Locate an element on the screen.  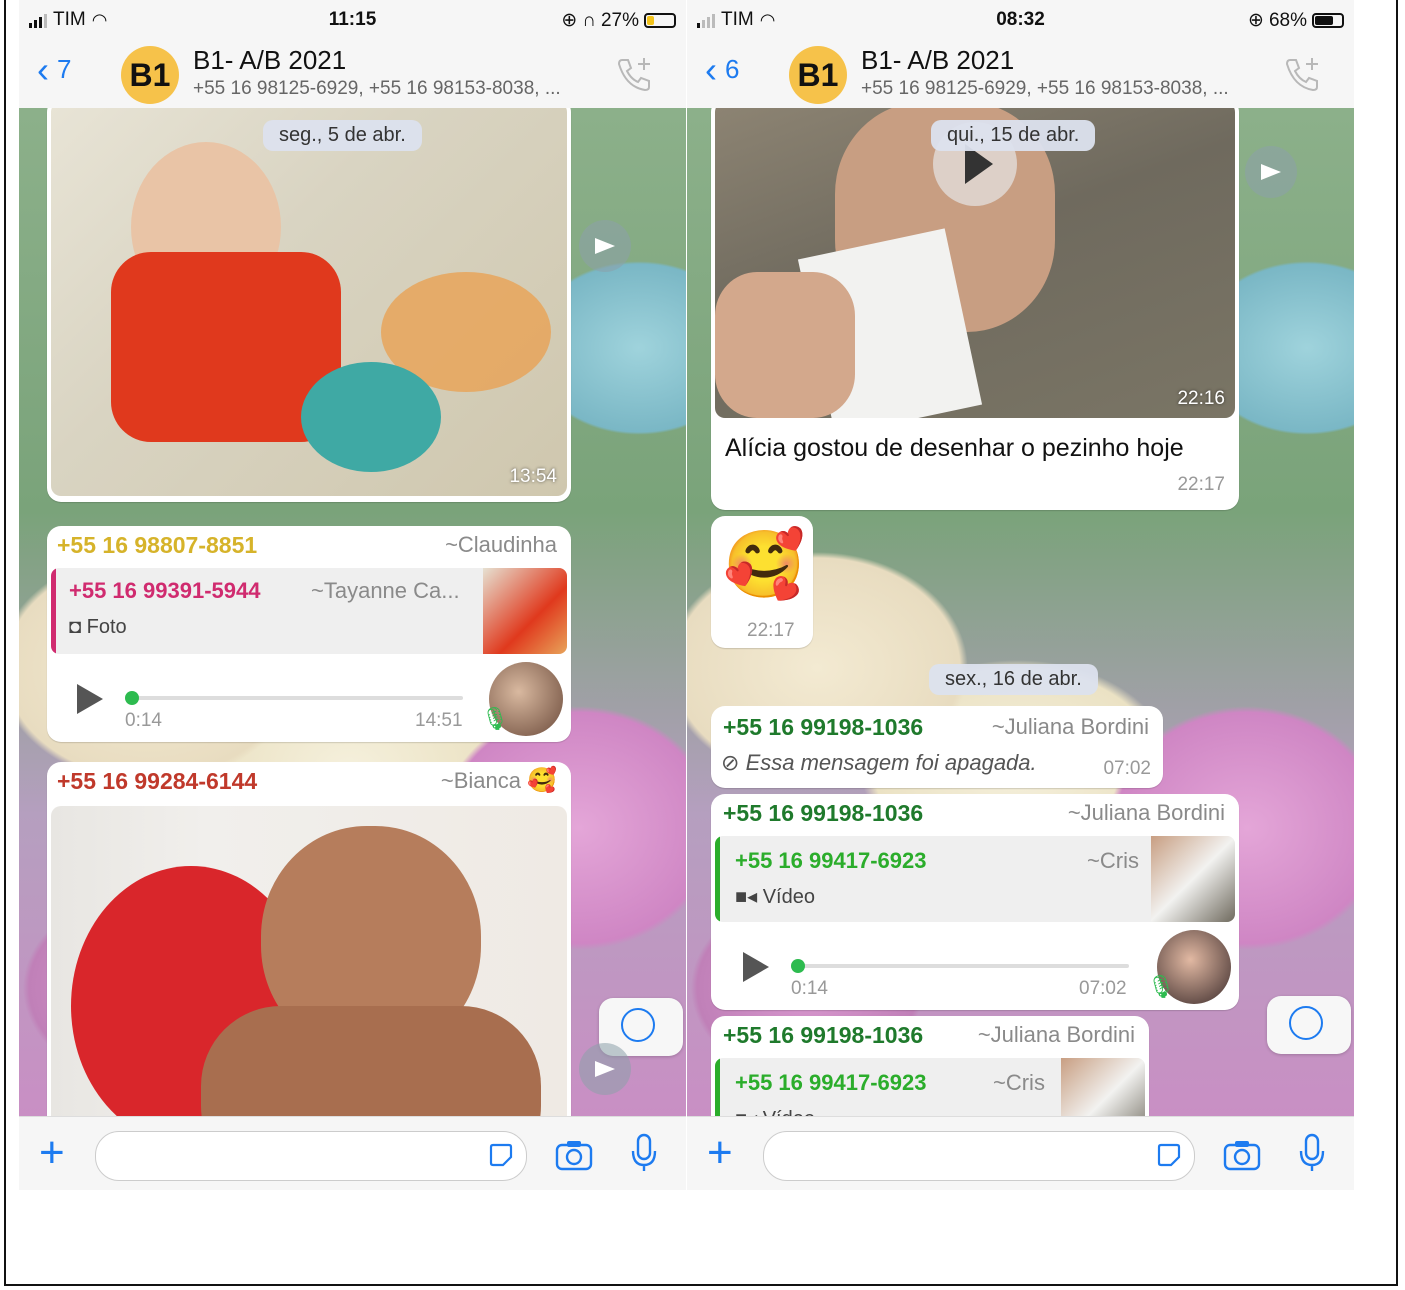
sender-name: +55 16 98807-8851 is located at coordinates (157, 545).